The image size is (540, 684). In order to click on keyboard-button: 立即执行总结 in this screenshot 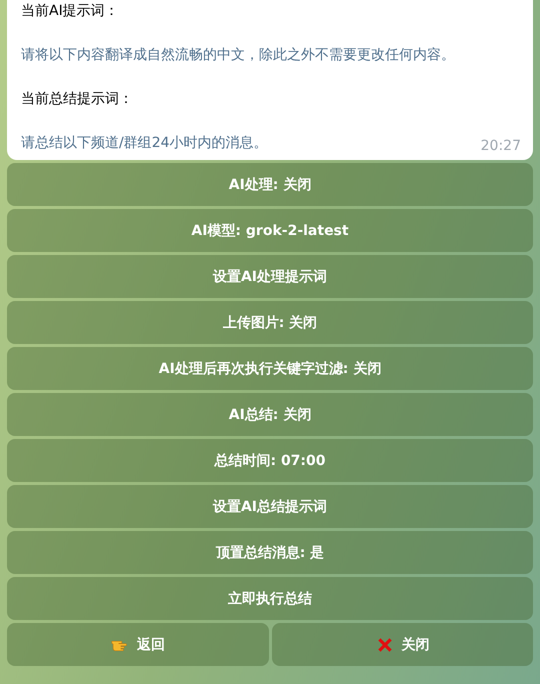, I will do `click(270, 598)`.